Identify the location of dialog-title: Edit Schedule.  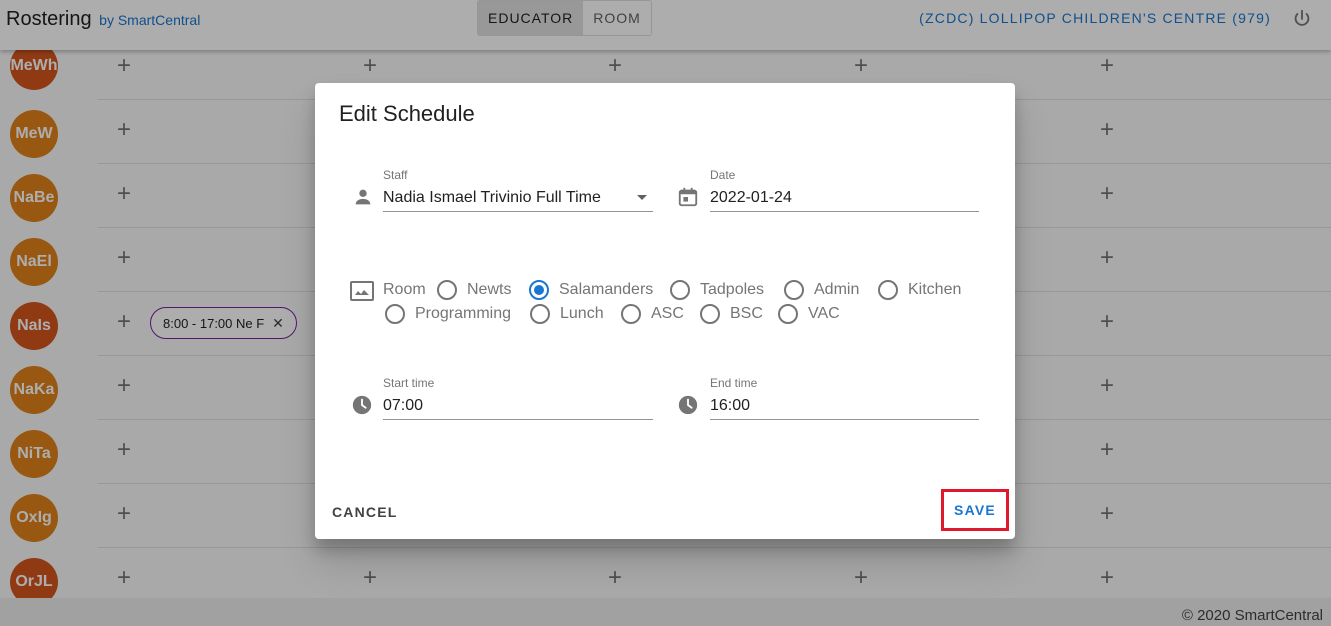
(407, 113).